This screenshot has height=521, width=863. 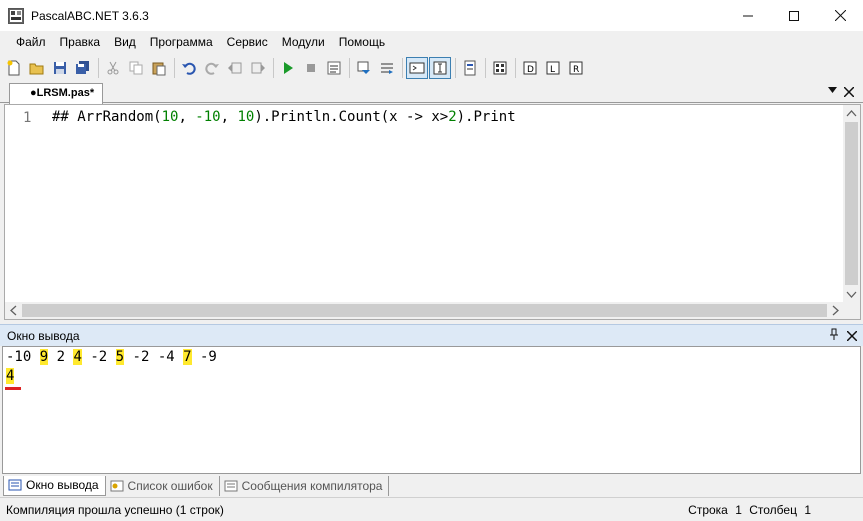 I want to click on cursor-position: Строка 1 Столбец 1, so click(x=747, y=510).